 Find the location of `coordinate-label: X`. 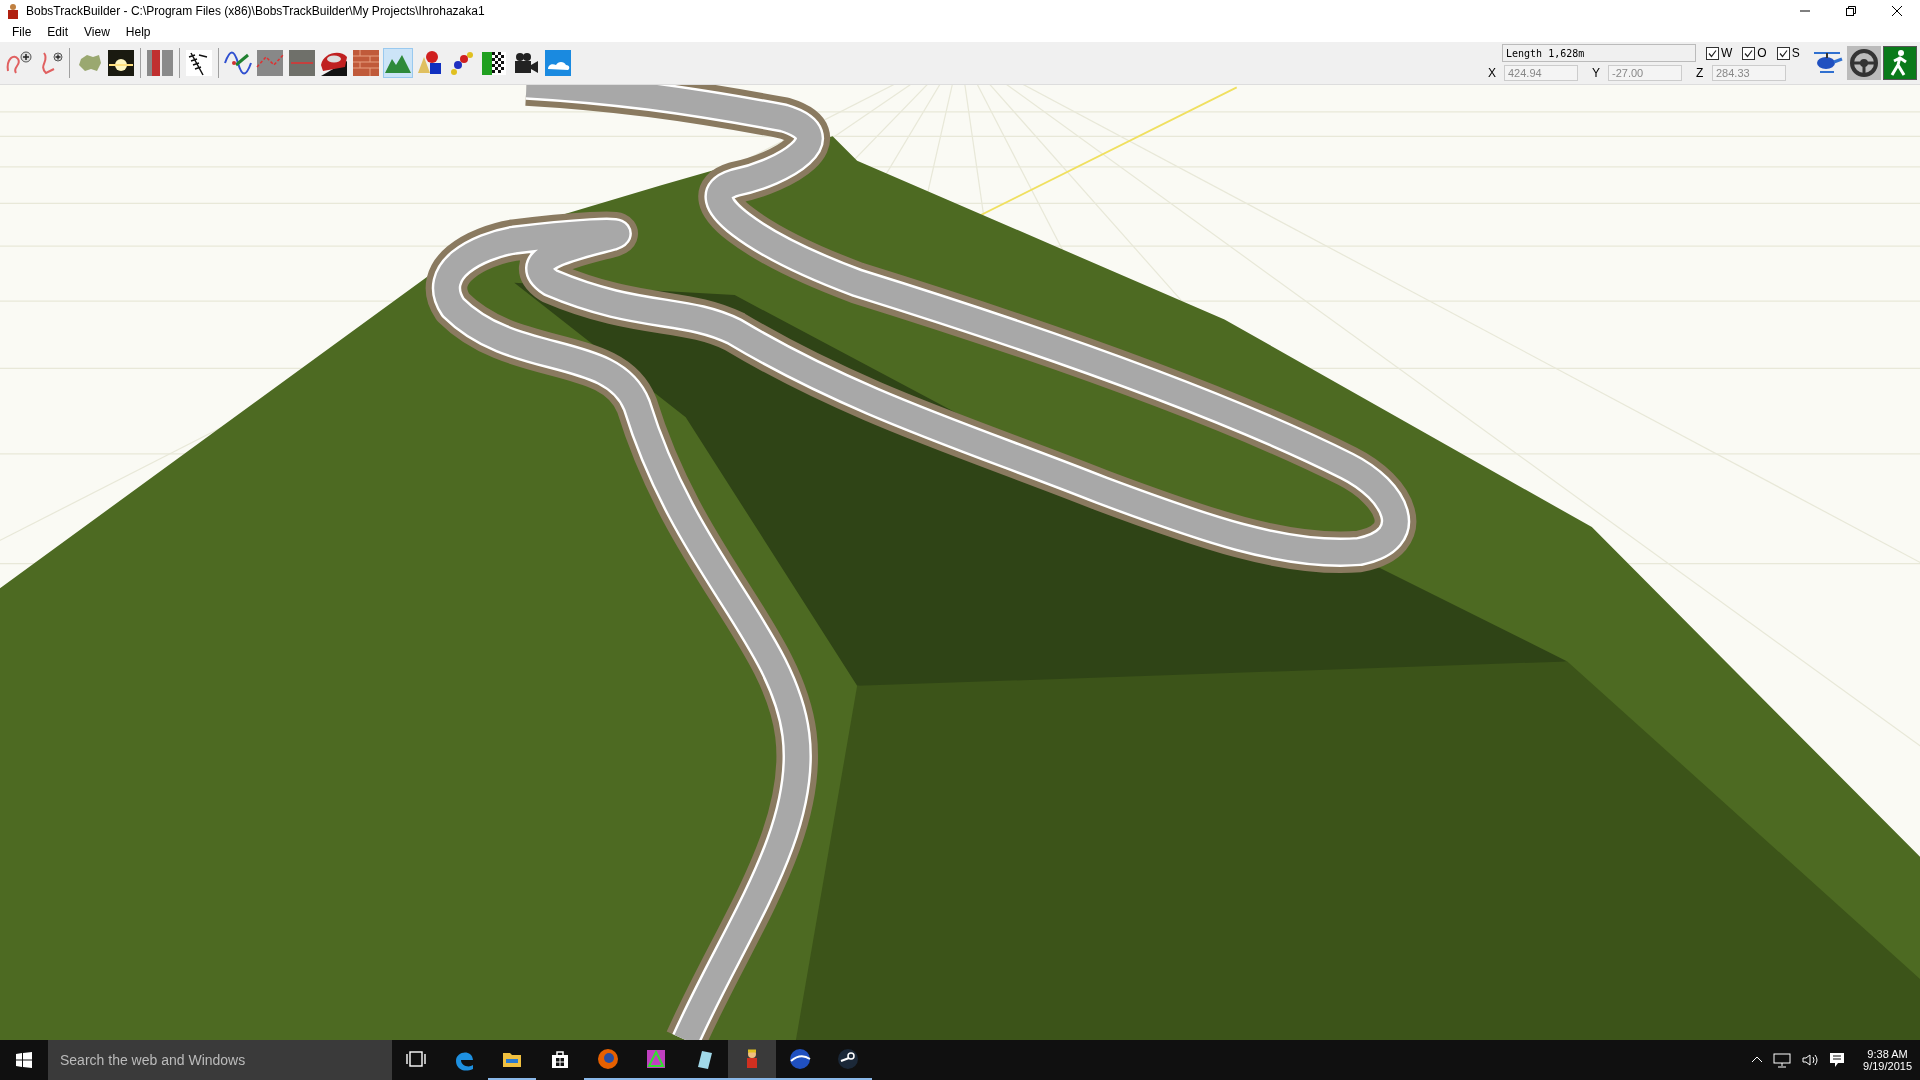

coordinate-label: X is located at coordinates (1492, 73).